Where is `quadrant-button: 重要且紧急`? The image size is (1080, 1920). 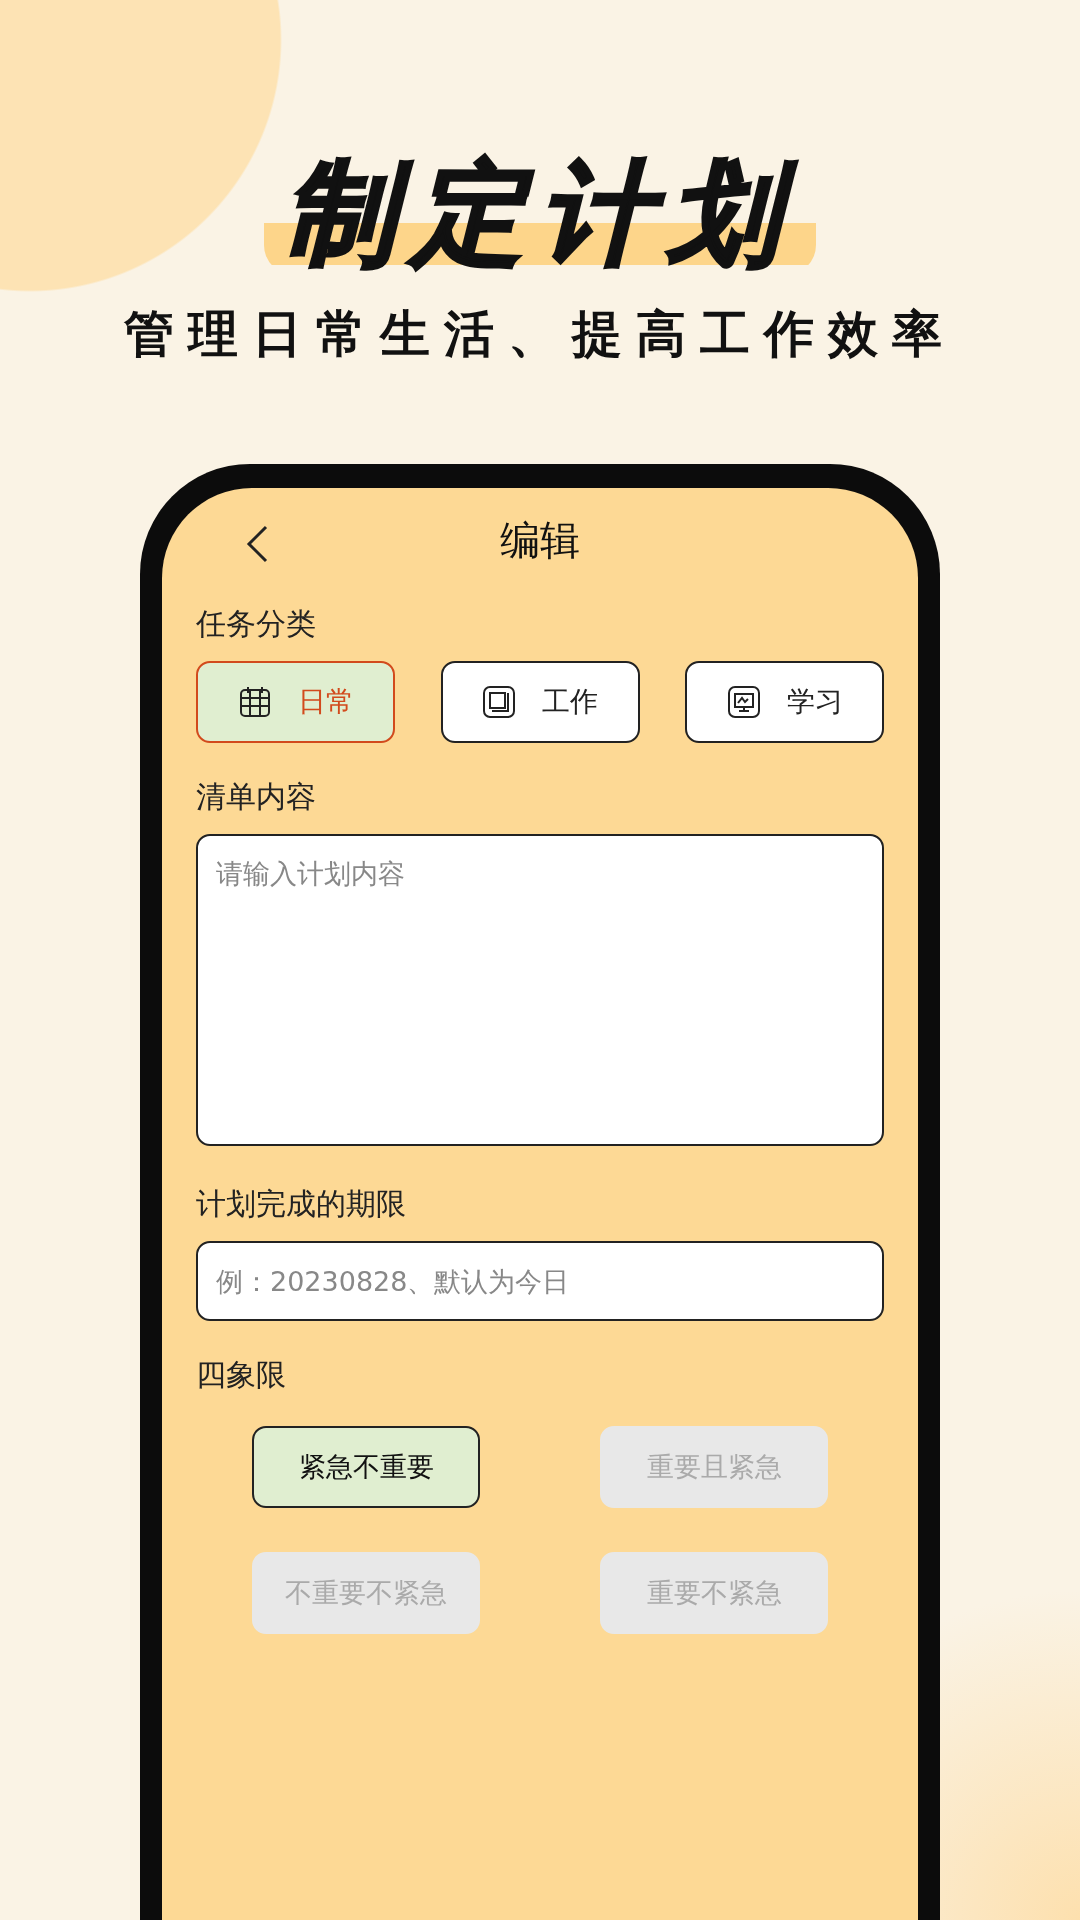
quadrant-button: 重要且紧急 is located at coordinates (714, 1467).